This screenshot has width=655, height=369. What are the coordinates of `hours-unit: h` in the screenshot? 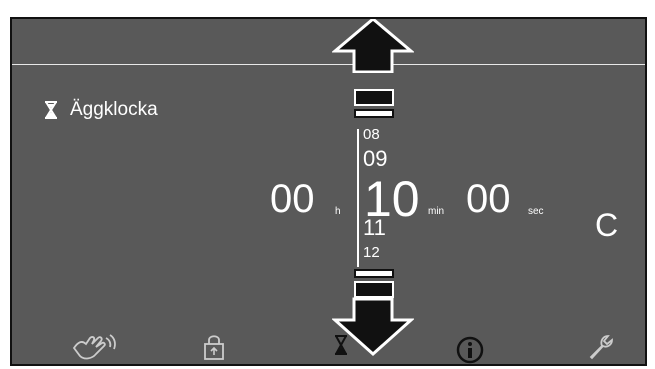 It's located at (338, 211).